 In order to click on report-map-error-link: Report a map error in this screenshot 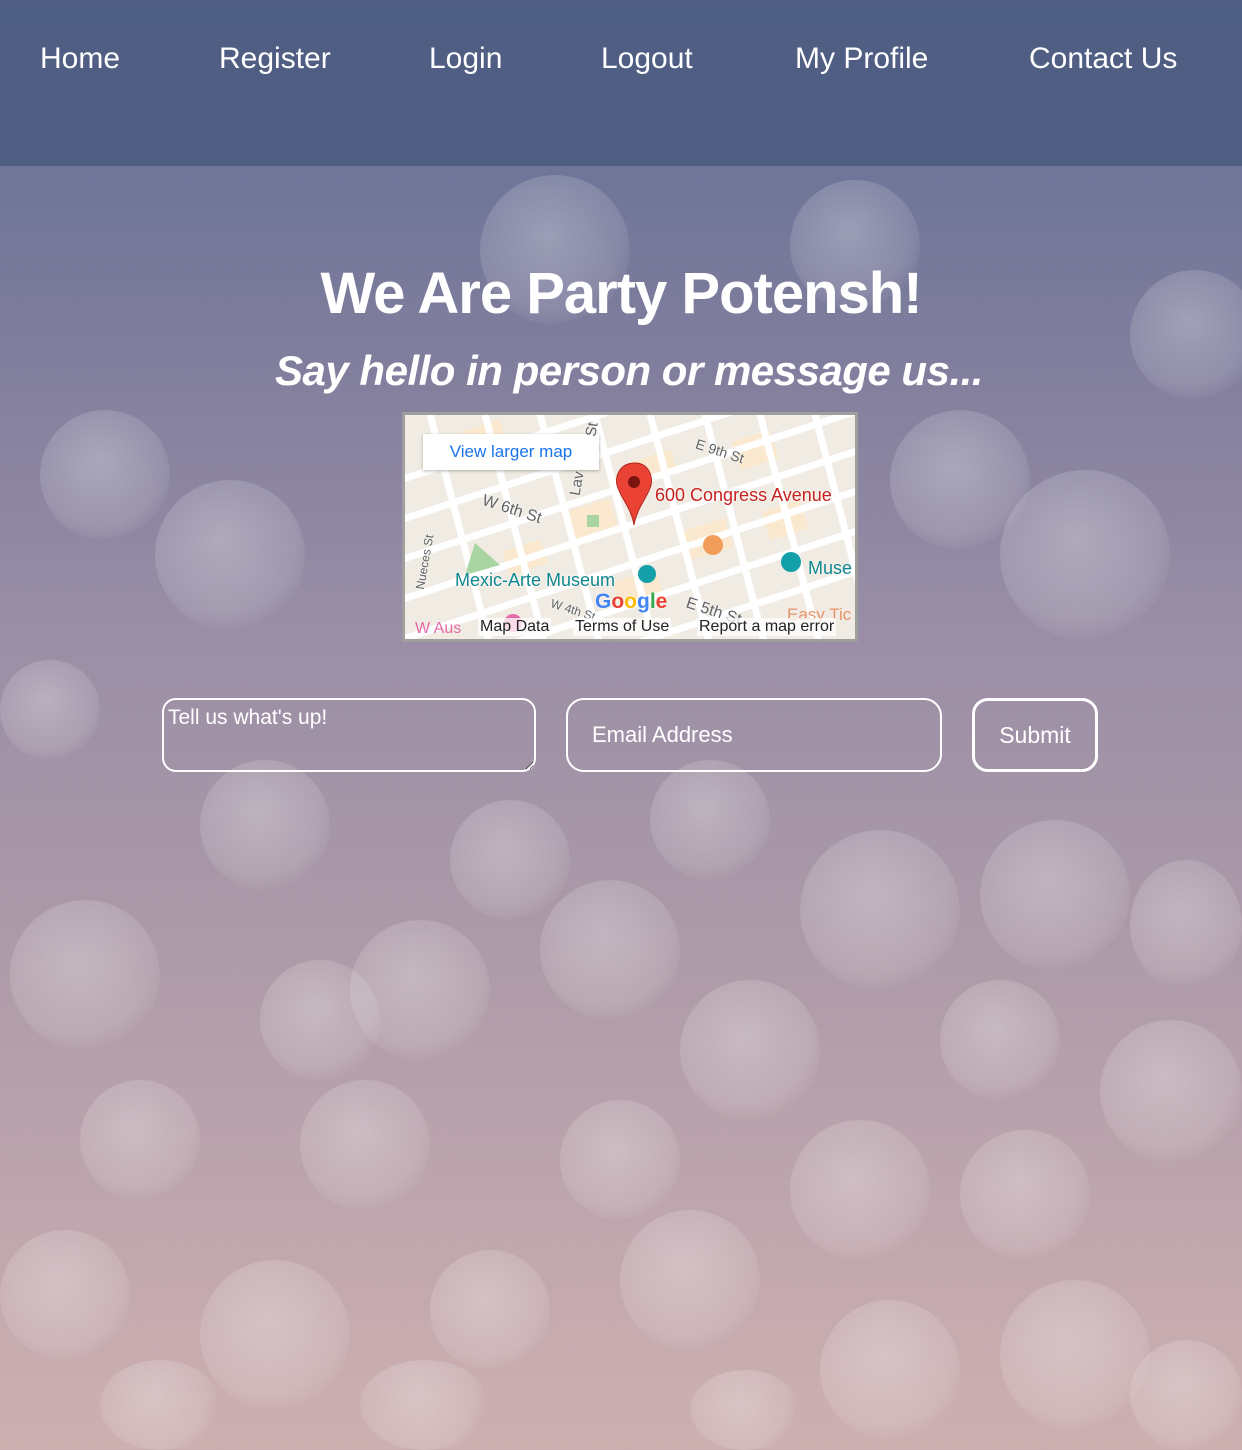, I will do `click(767, 627)`.